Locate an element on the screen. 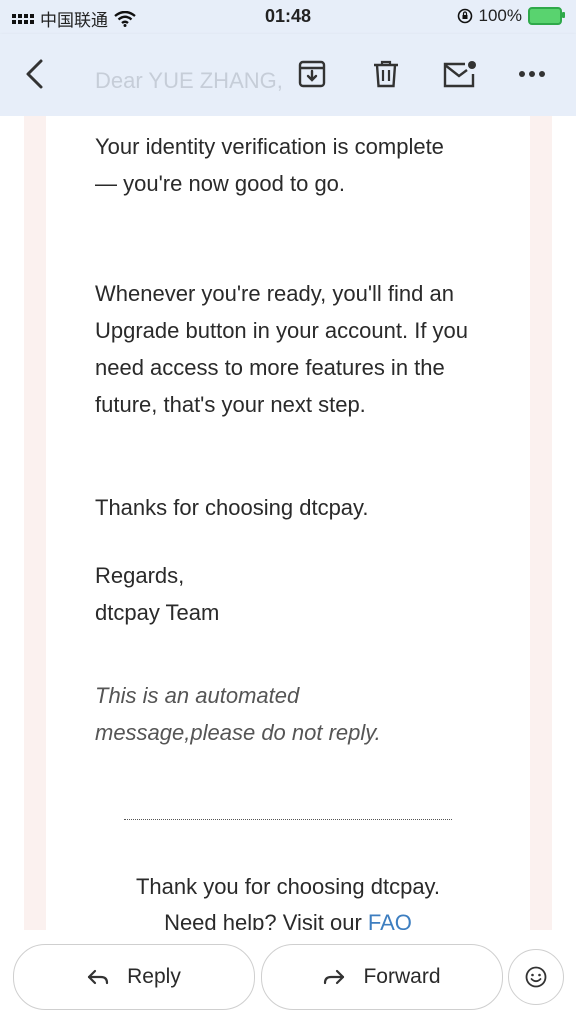 This screenshot has height=1024, width=576. help-text: Need help? Visit our is located at coordinates (266, 920).